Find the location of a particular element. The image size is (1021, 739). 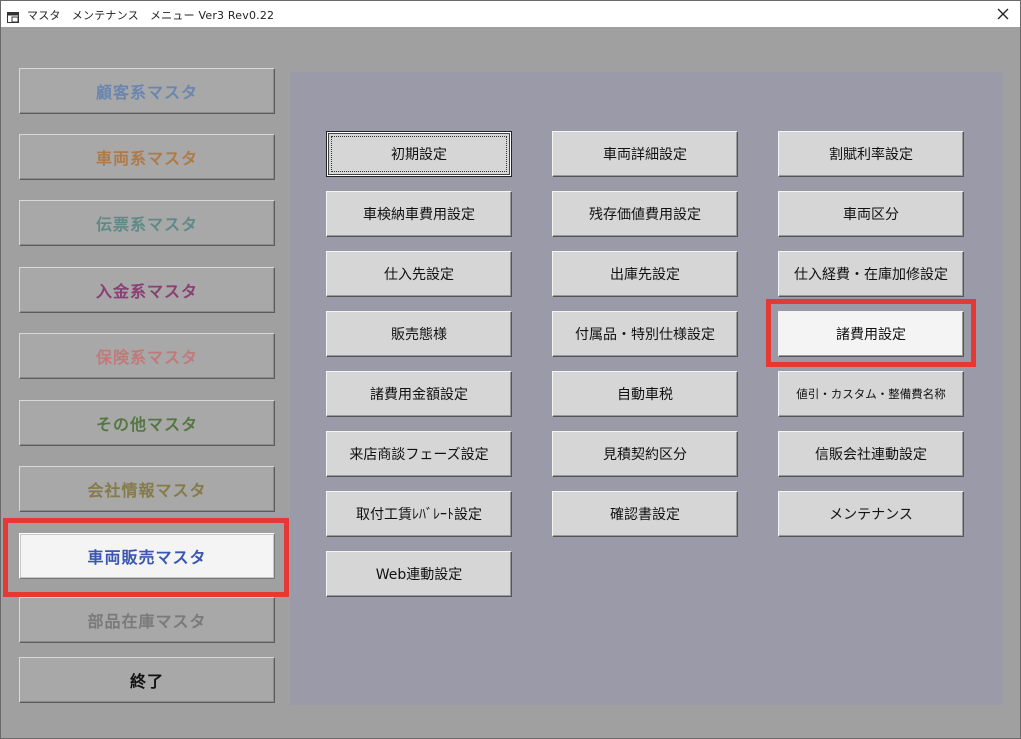

button-label: 車両区分 is located at coordinates (871, 215).